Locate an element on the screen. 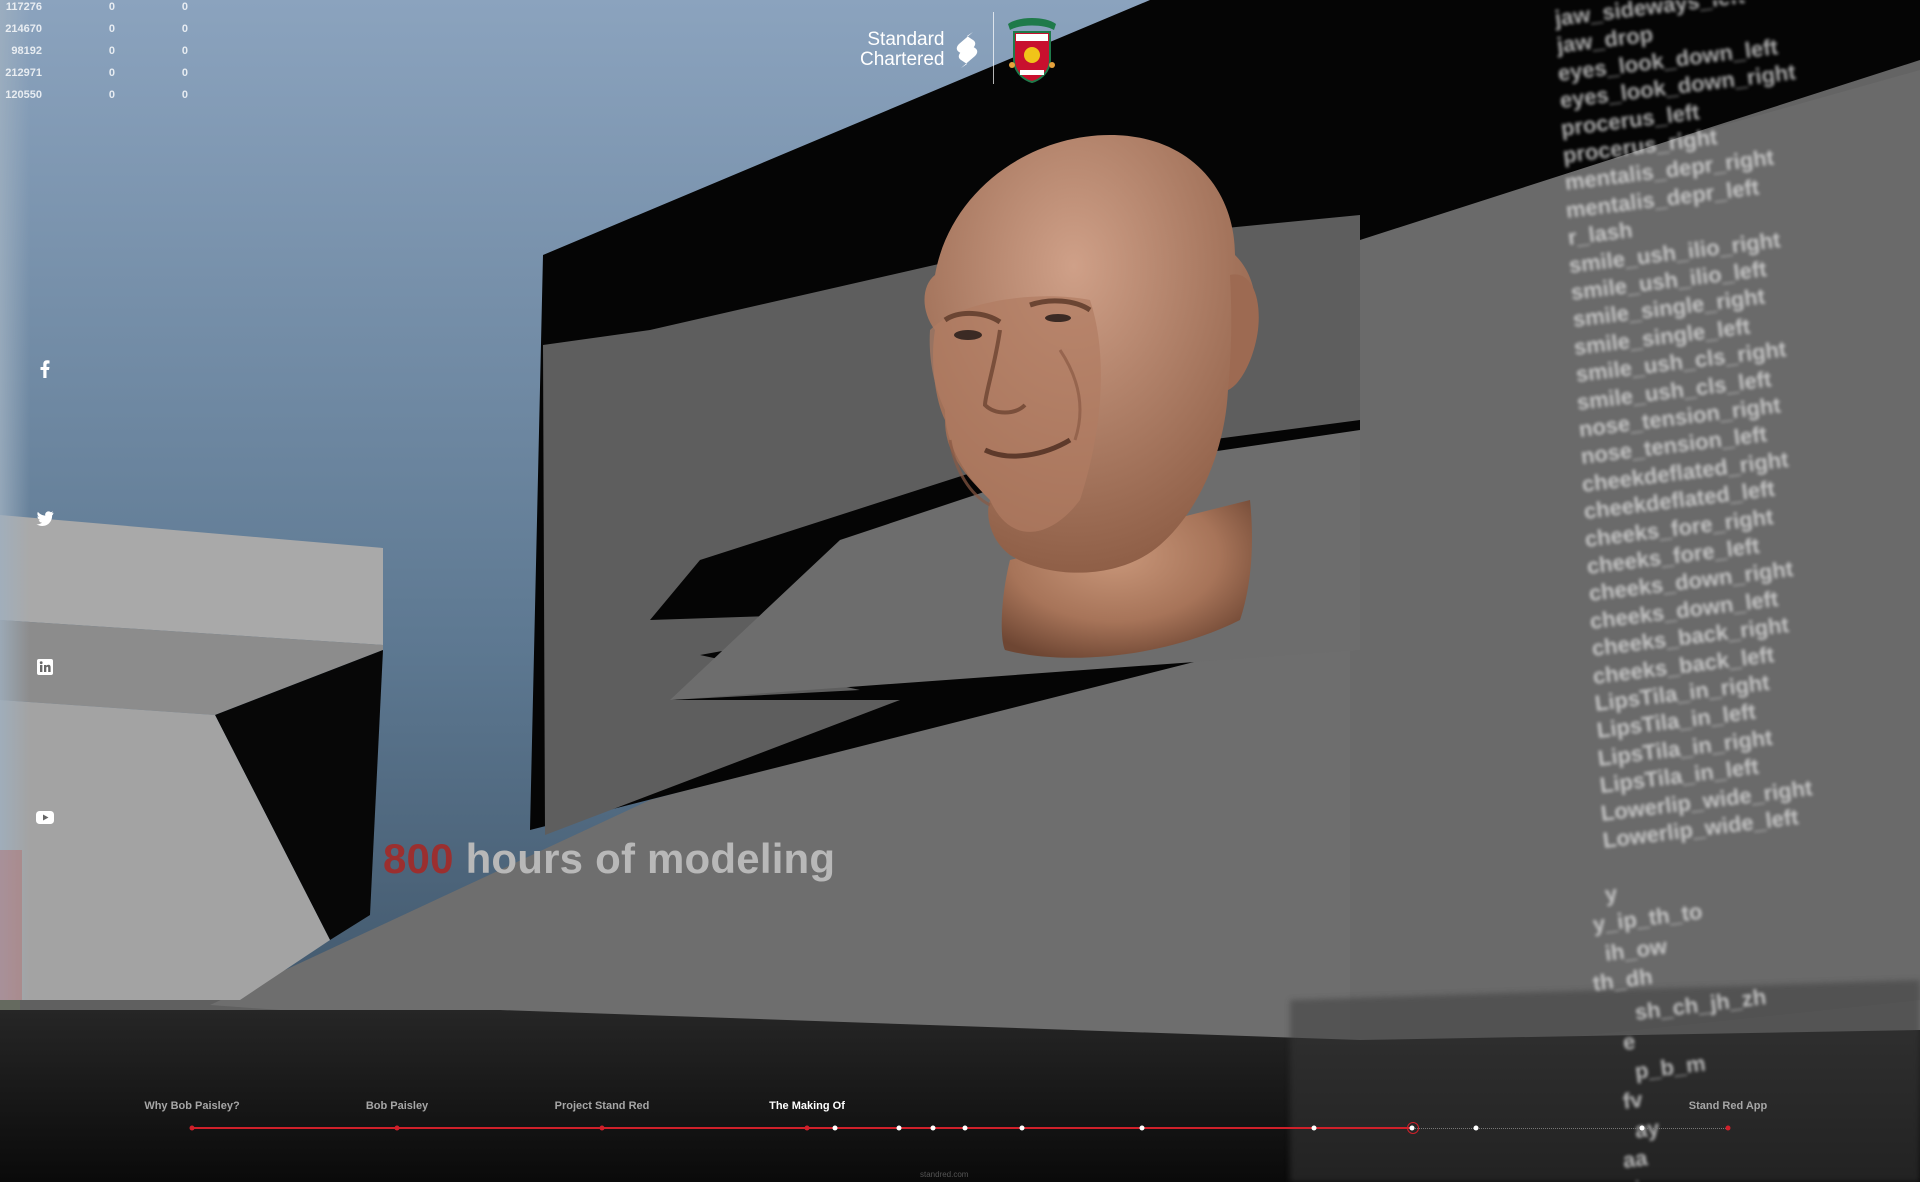 Image resolution: width=1920 pixels, height=1182 pixels. facebook-icon is located at coordinates (45, 369).